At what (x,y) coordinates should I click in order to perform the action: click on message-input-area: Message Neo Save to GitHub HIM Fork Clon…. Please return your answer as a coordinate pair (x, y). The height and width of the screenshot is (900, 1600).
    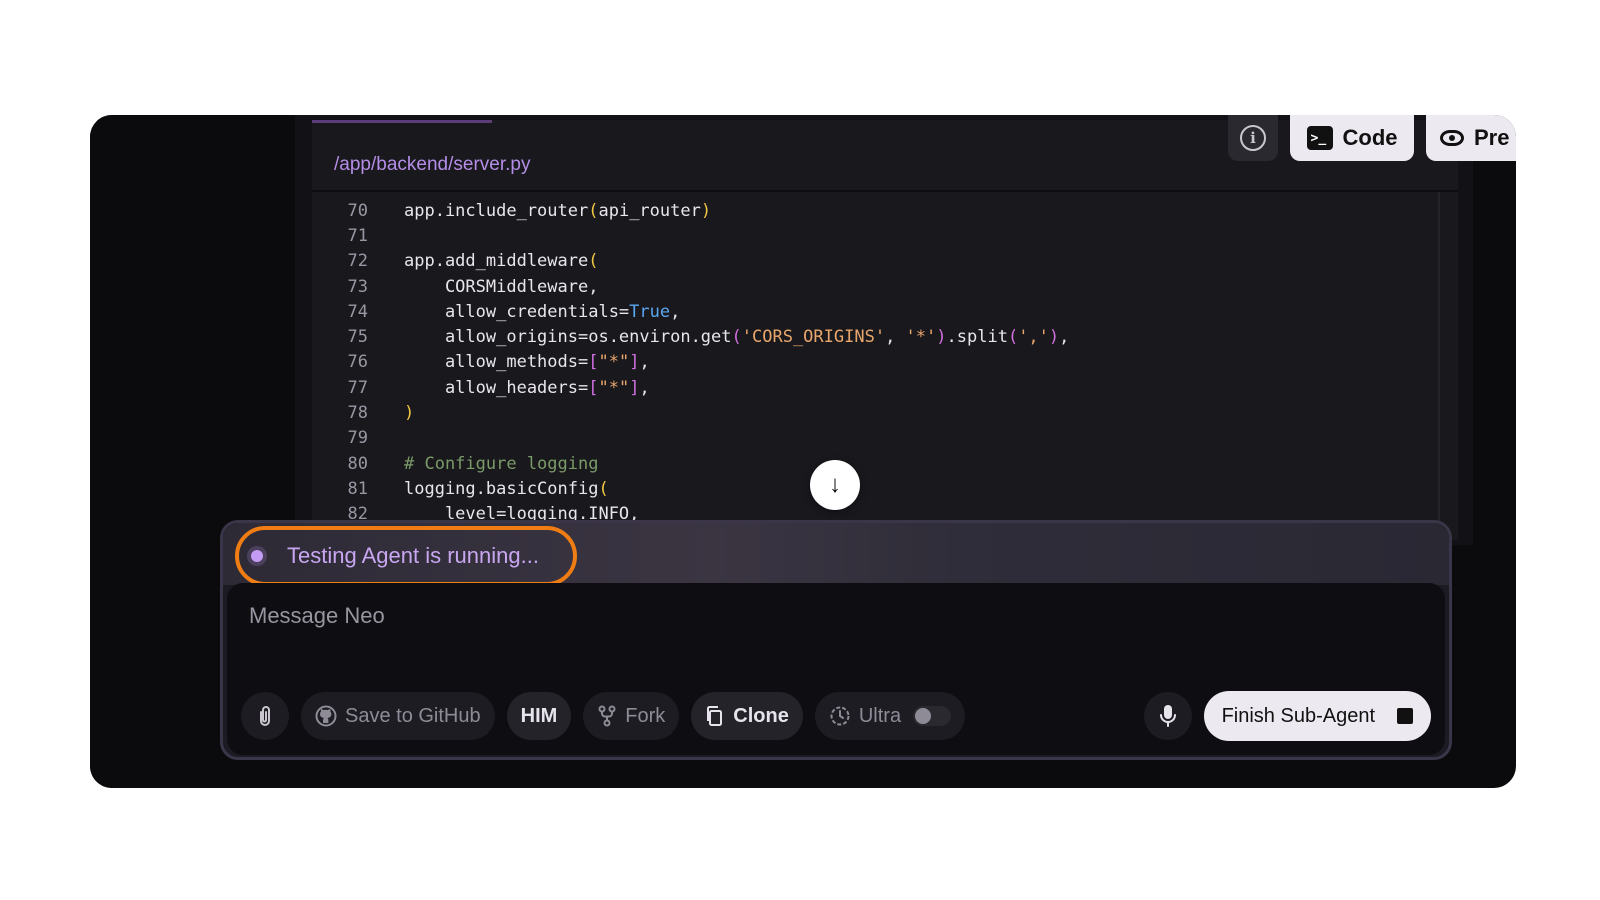
    Looking at the image, I should click on (836, 669).